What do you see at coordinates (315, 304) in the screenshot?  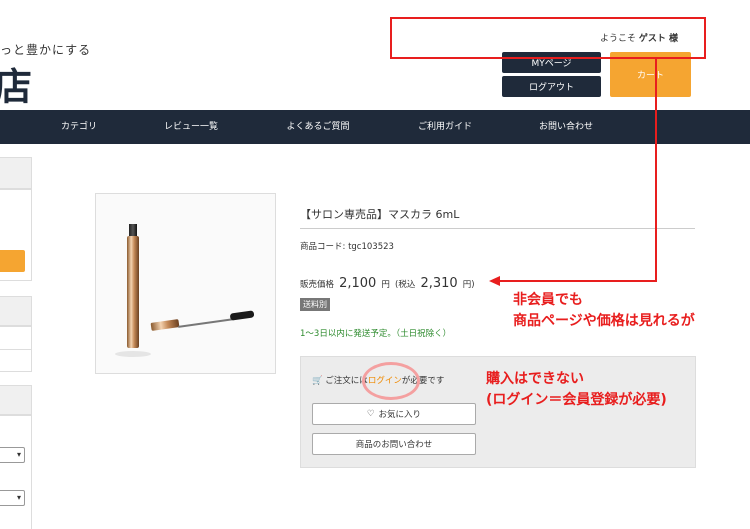 I see `shipping-badge: 送料別` at bounding box center [315, 304].